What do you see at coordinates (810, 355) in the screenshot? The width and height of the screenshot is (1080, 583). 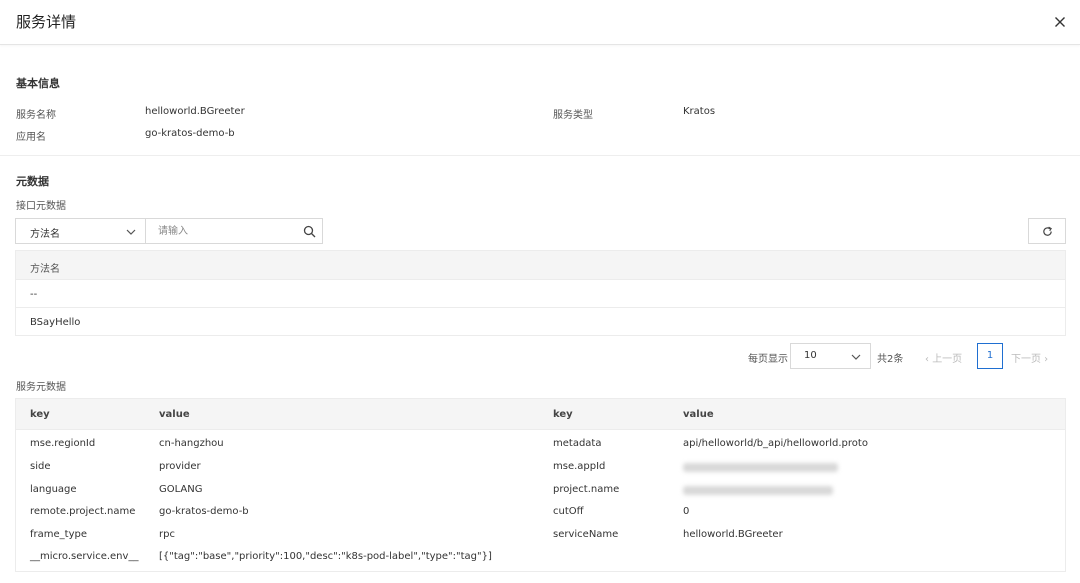 I see `page-size-value: 10` at bounding box center [810, 355].